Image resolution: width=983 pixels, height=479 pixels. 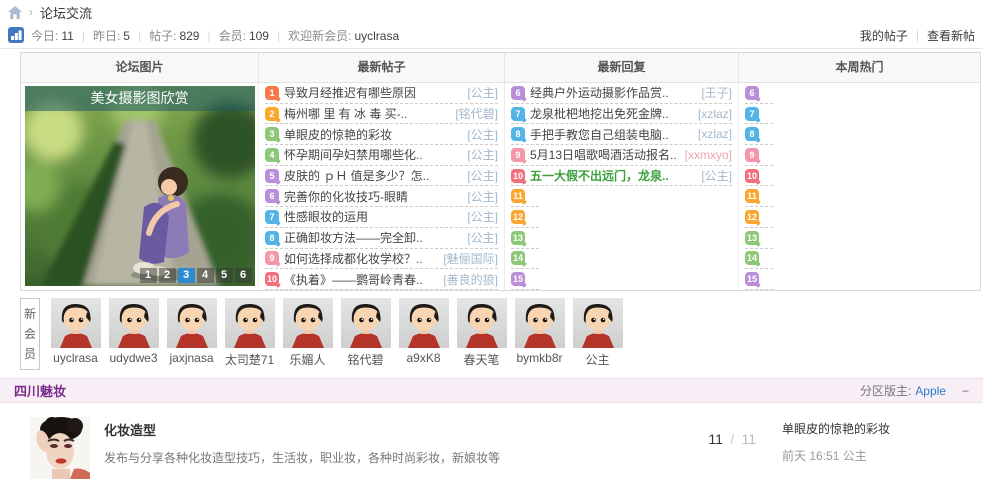 What do you see at coordinates (133, 358) in the screenshot?
I see `member-name-link: udydwe3` at bounding box center [133, 358].